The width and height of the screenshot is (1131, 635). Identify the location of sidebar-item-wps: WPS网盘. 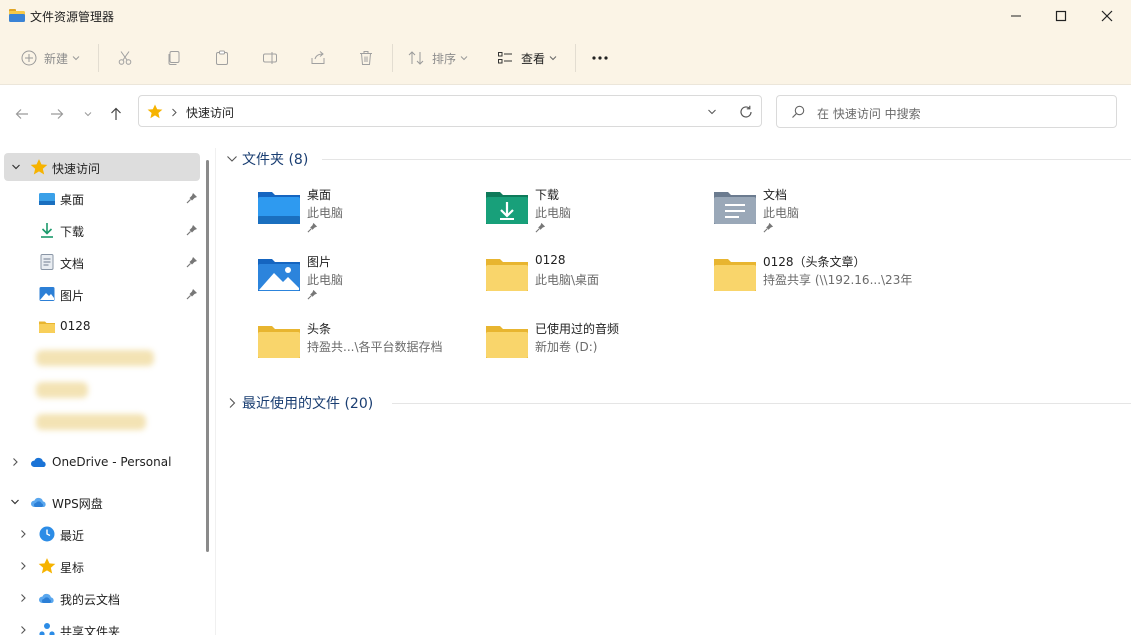
(100, 502).